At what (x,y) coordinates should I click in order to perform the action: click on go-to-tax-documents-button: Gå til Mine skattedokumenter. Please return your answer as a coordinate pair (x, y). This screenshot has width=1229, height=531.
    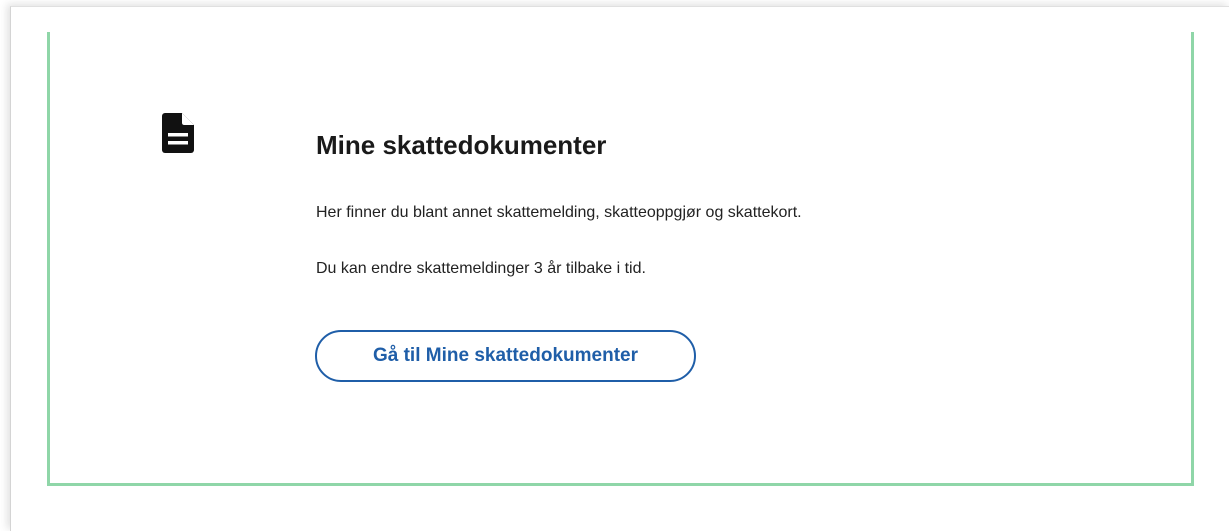
    Looking at the image, I should click on (505, 356).